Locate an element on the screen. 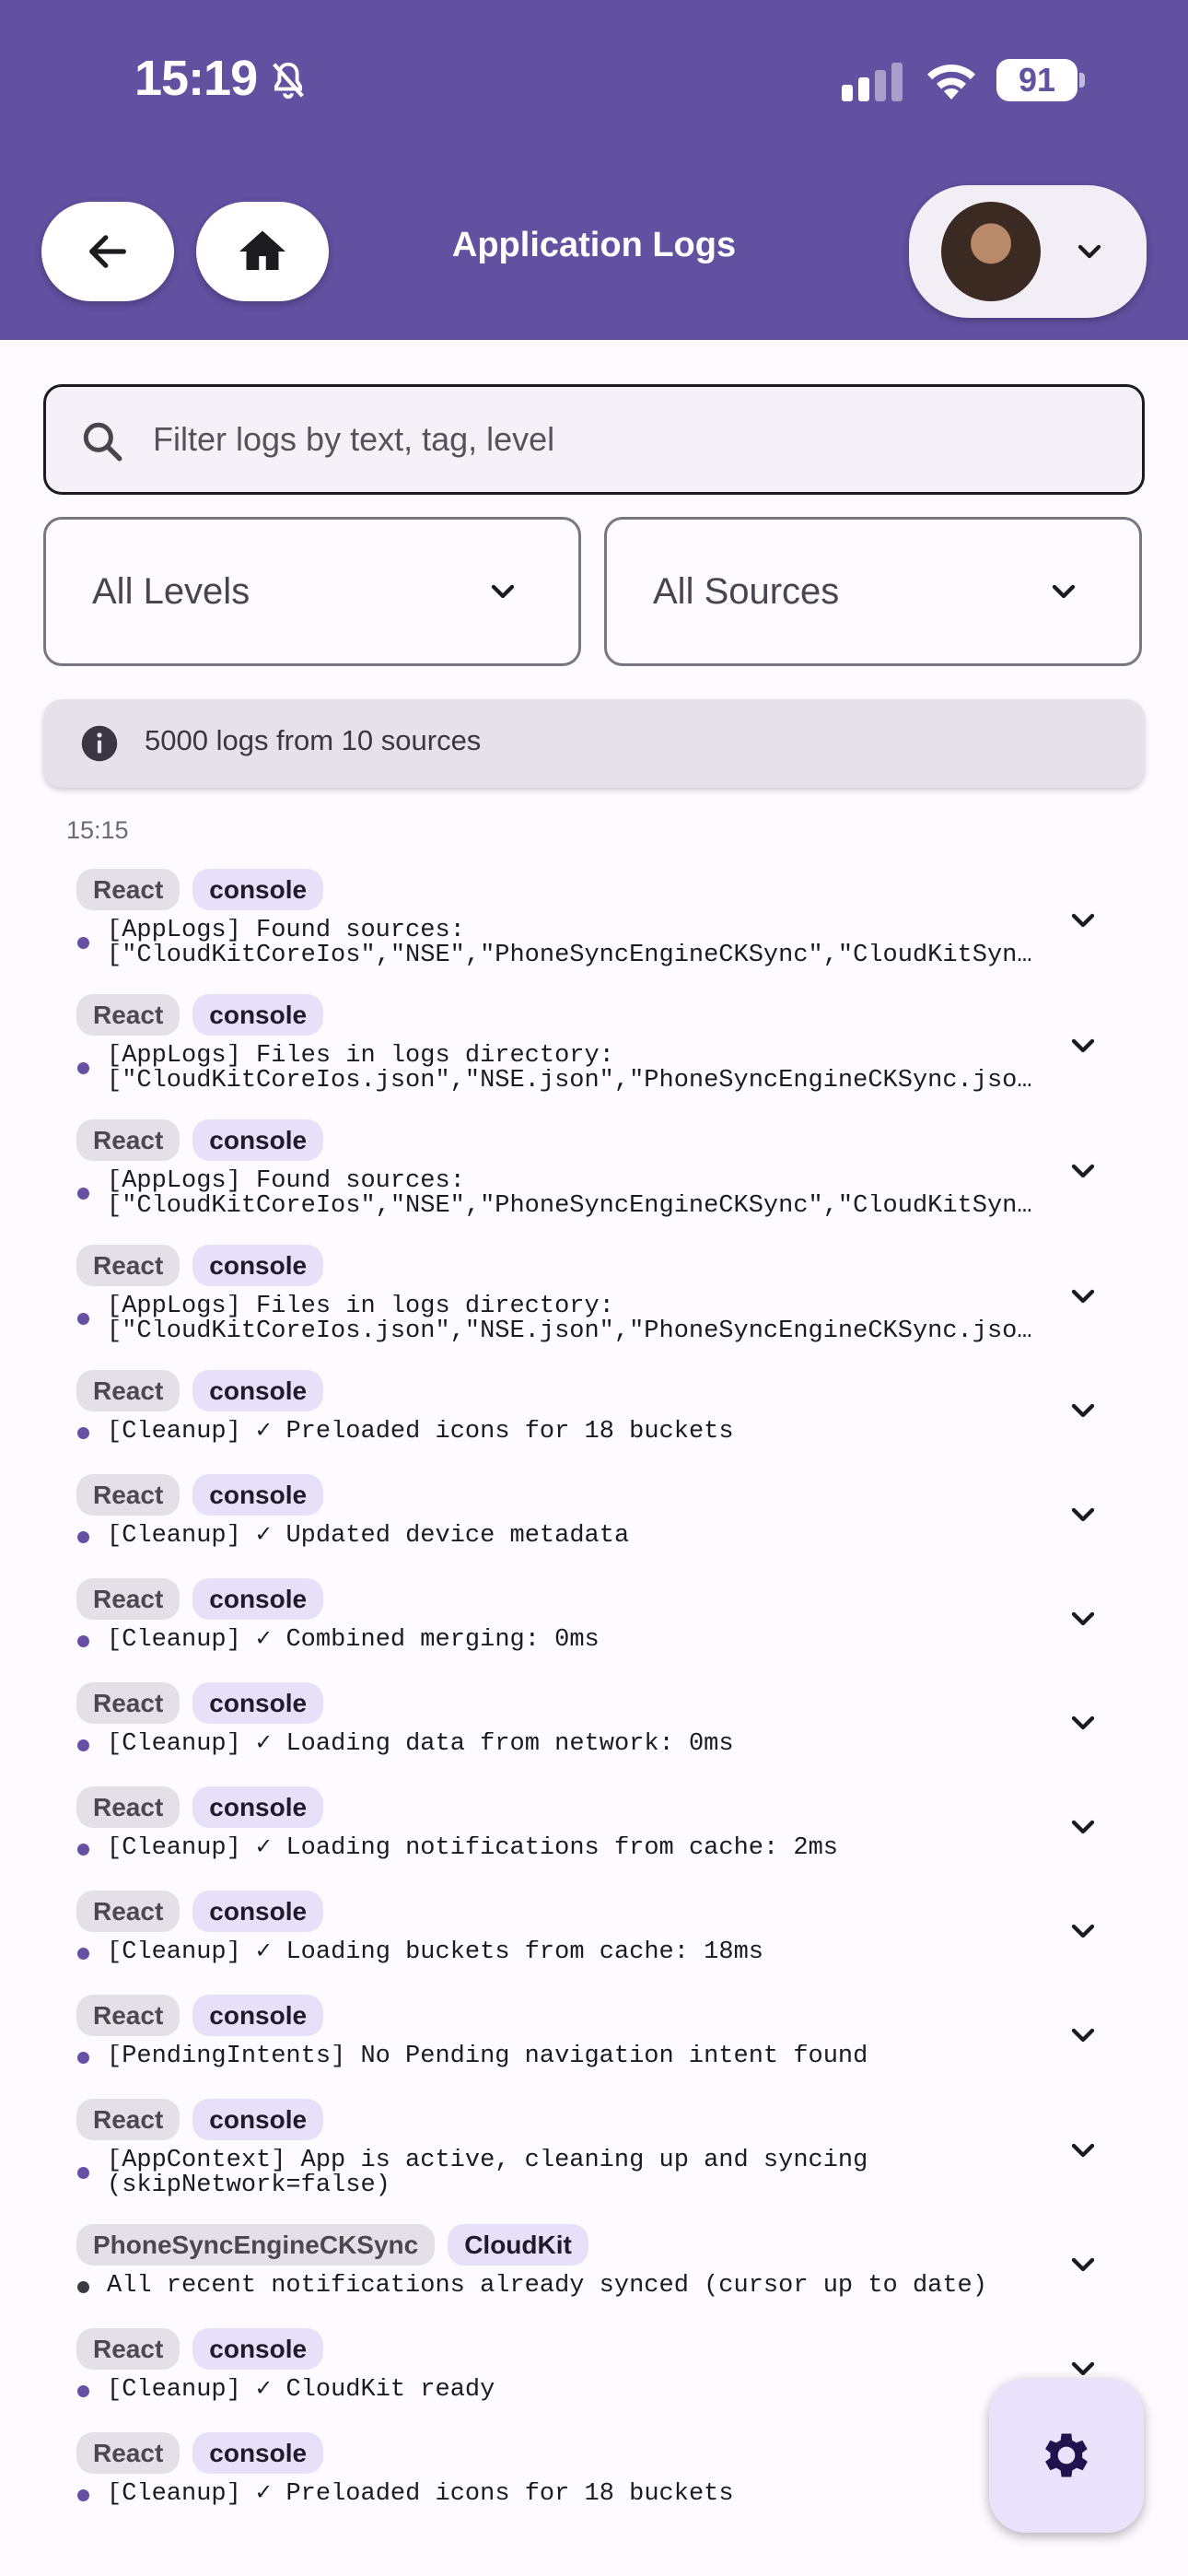  log-chips: PhoneSyncEngineCKSync CloudKit is located at coordinates (332, 2245).